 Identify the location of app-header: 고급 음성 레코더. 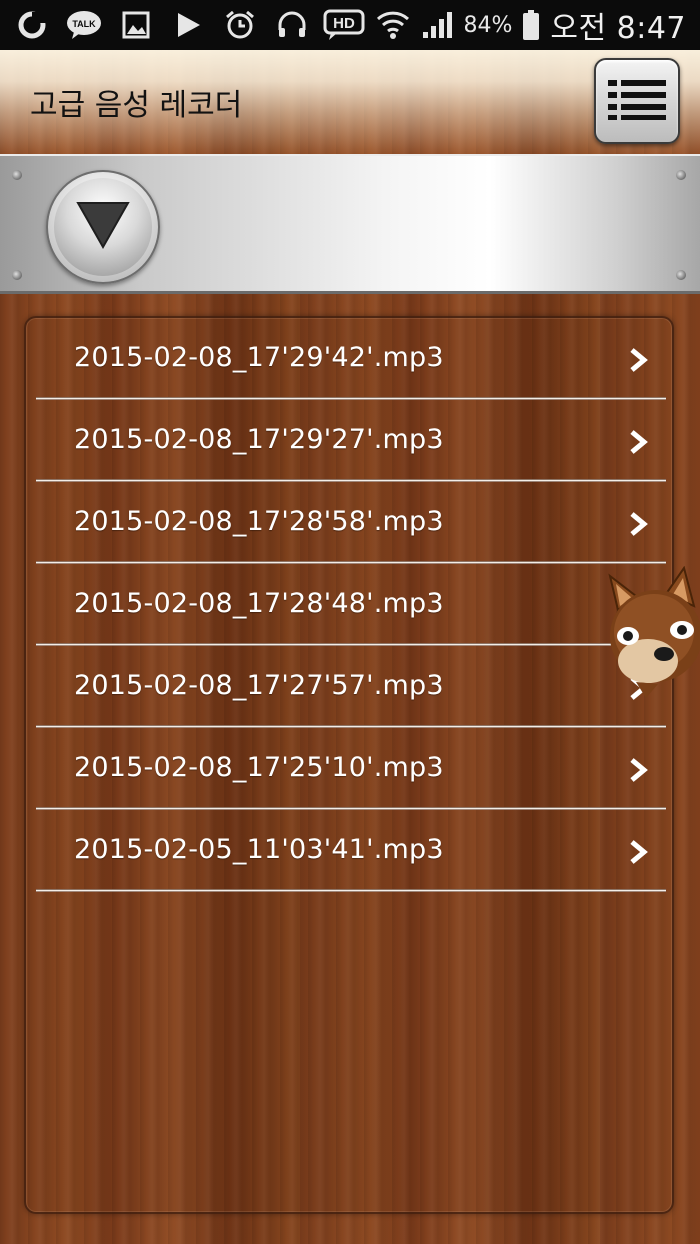
(350, 102).